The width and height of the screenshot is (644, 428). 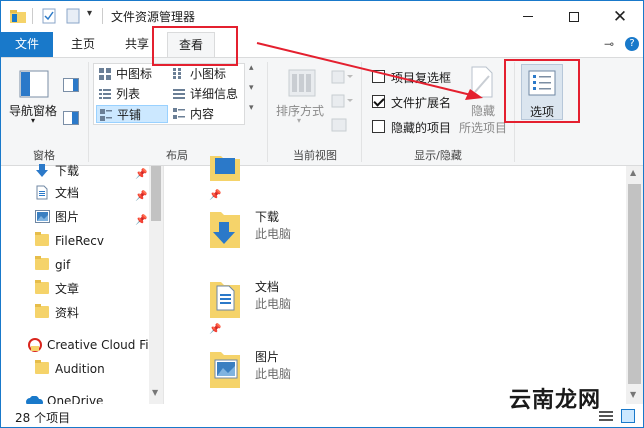 What do you see at coordinates (18, 16) in the screenshot?
I see `folder-app-icon` at bounding box center [18, 16].